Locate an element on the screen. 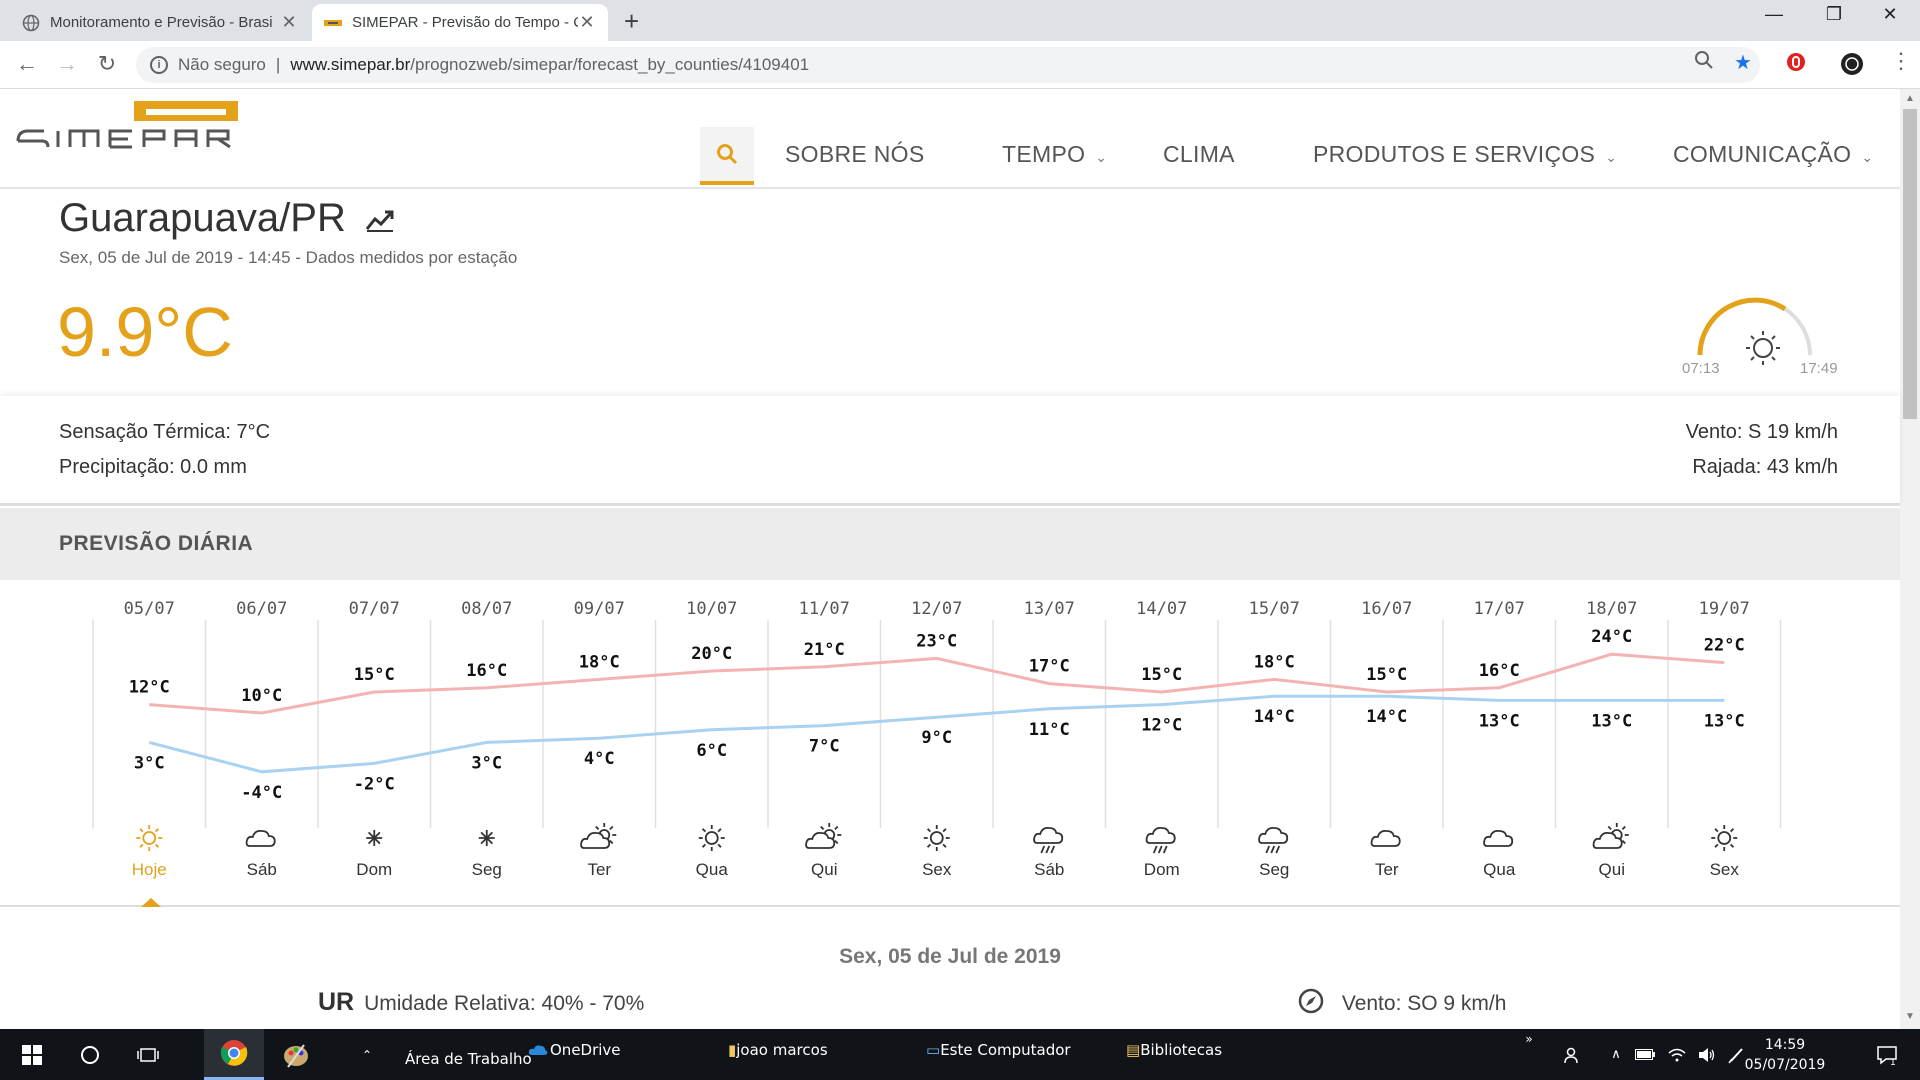 The image size is (1920, 1080). min-temp-label: -2°C is located at coordinates (374, 784).